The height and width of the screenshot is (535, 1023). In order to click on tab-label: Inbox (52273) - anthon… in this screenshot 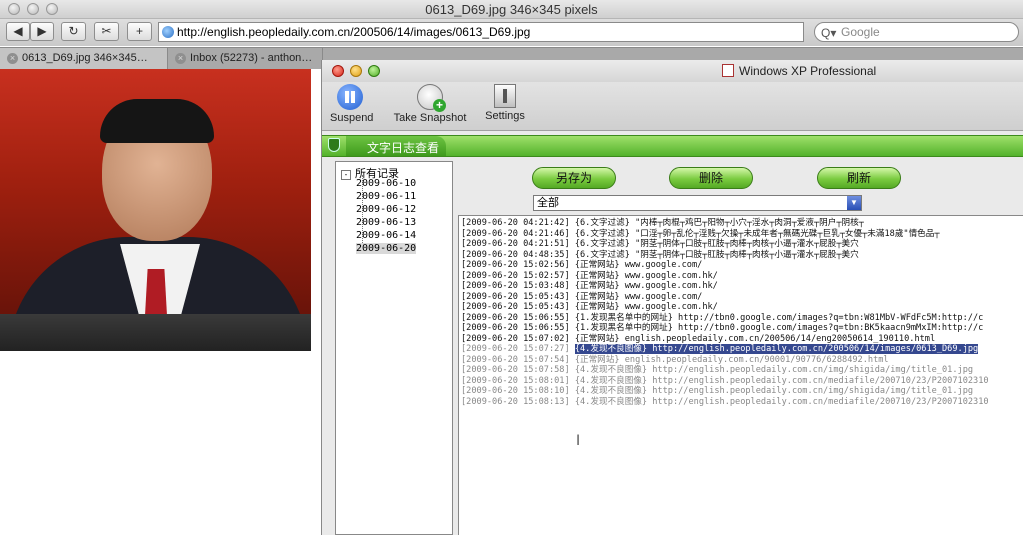, I will do `click(251, 58)`.